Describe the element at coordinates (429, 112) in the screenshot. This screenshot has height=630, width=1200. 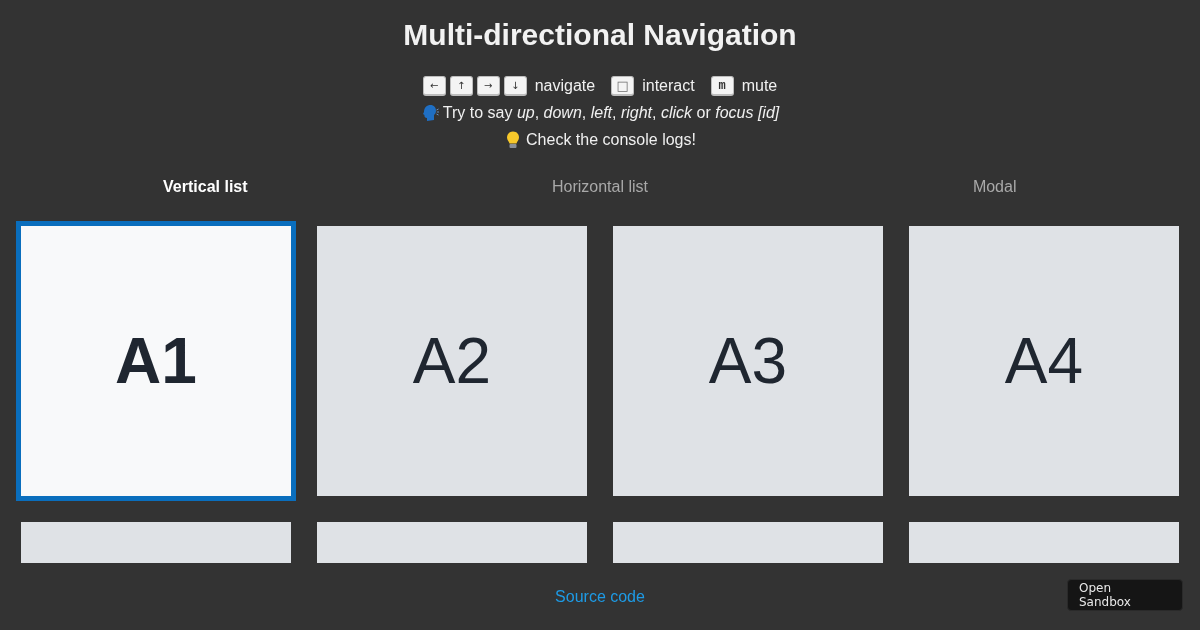
I see `speaking-head-icon` at that location.